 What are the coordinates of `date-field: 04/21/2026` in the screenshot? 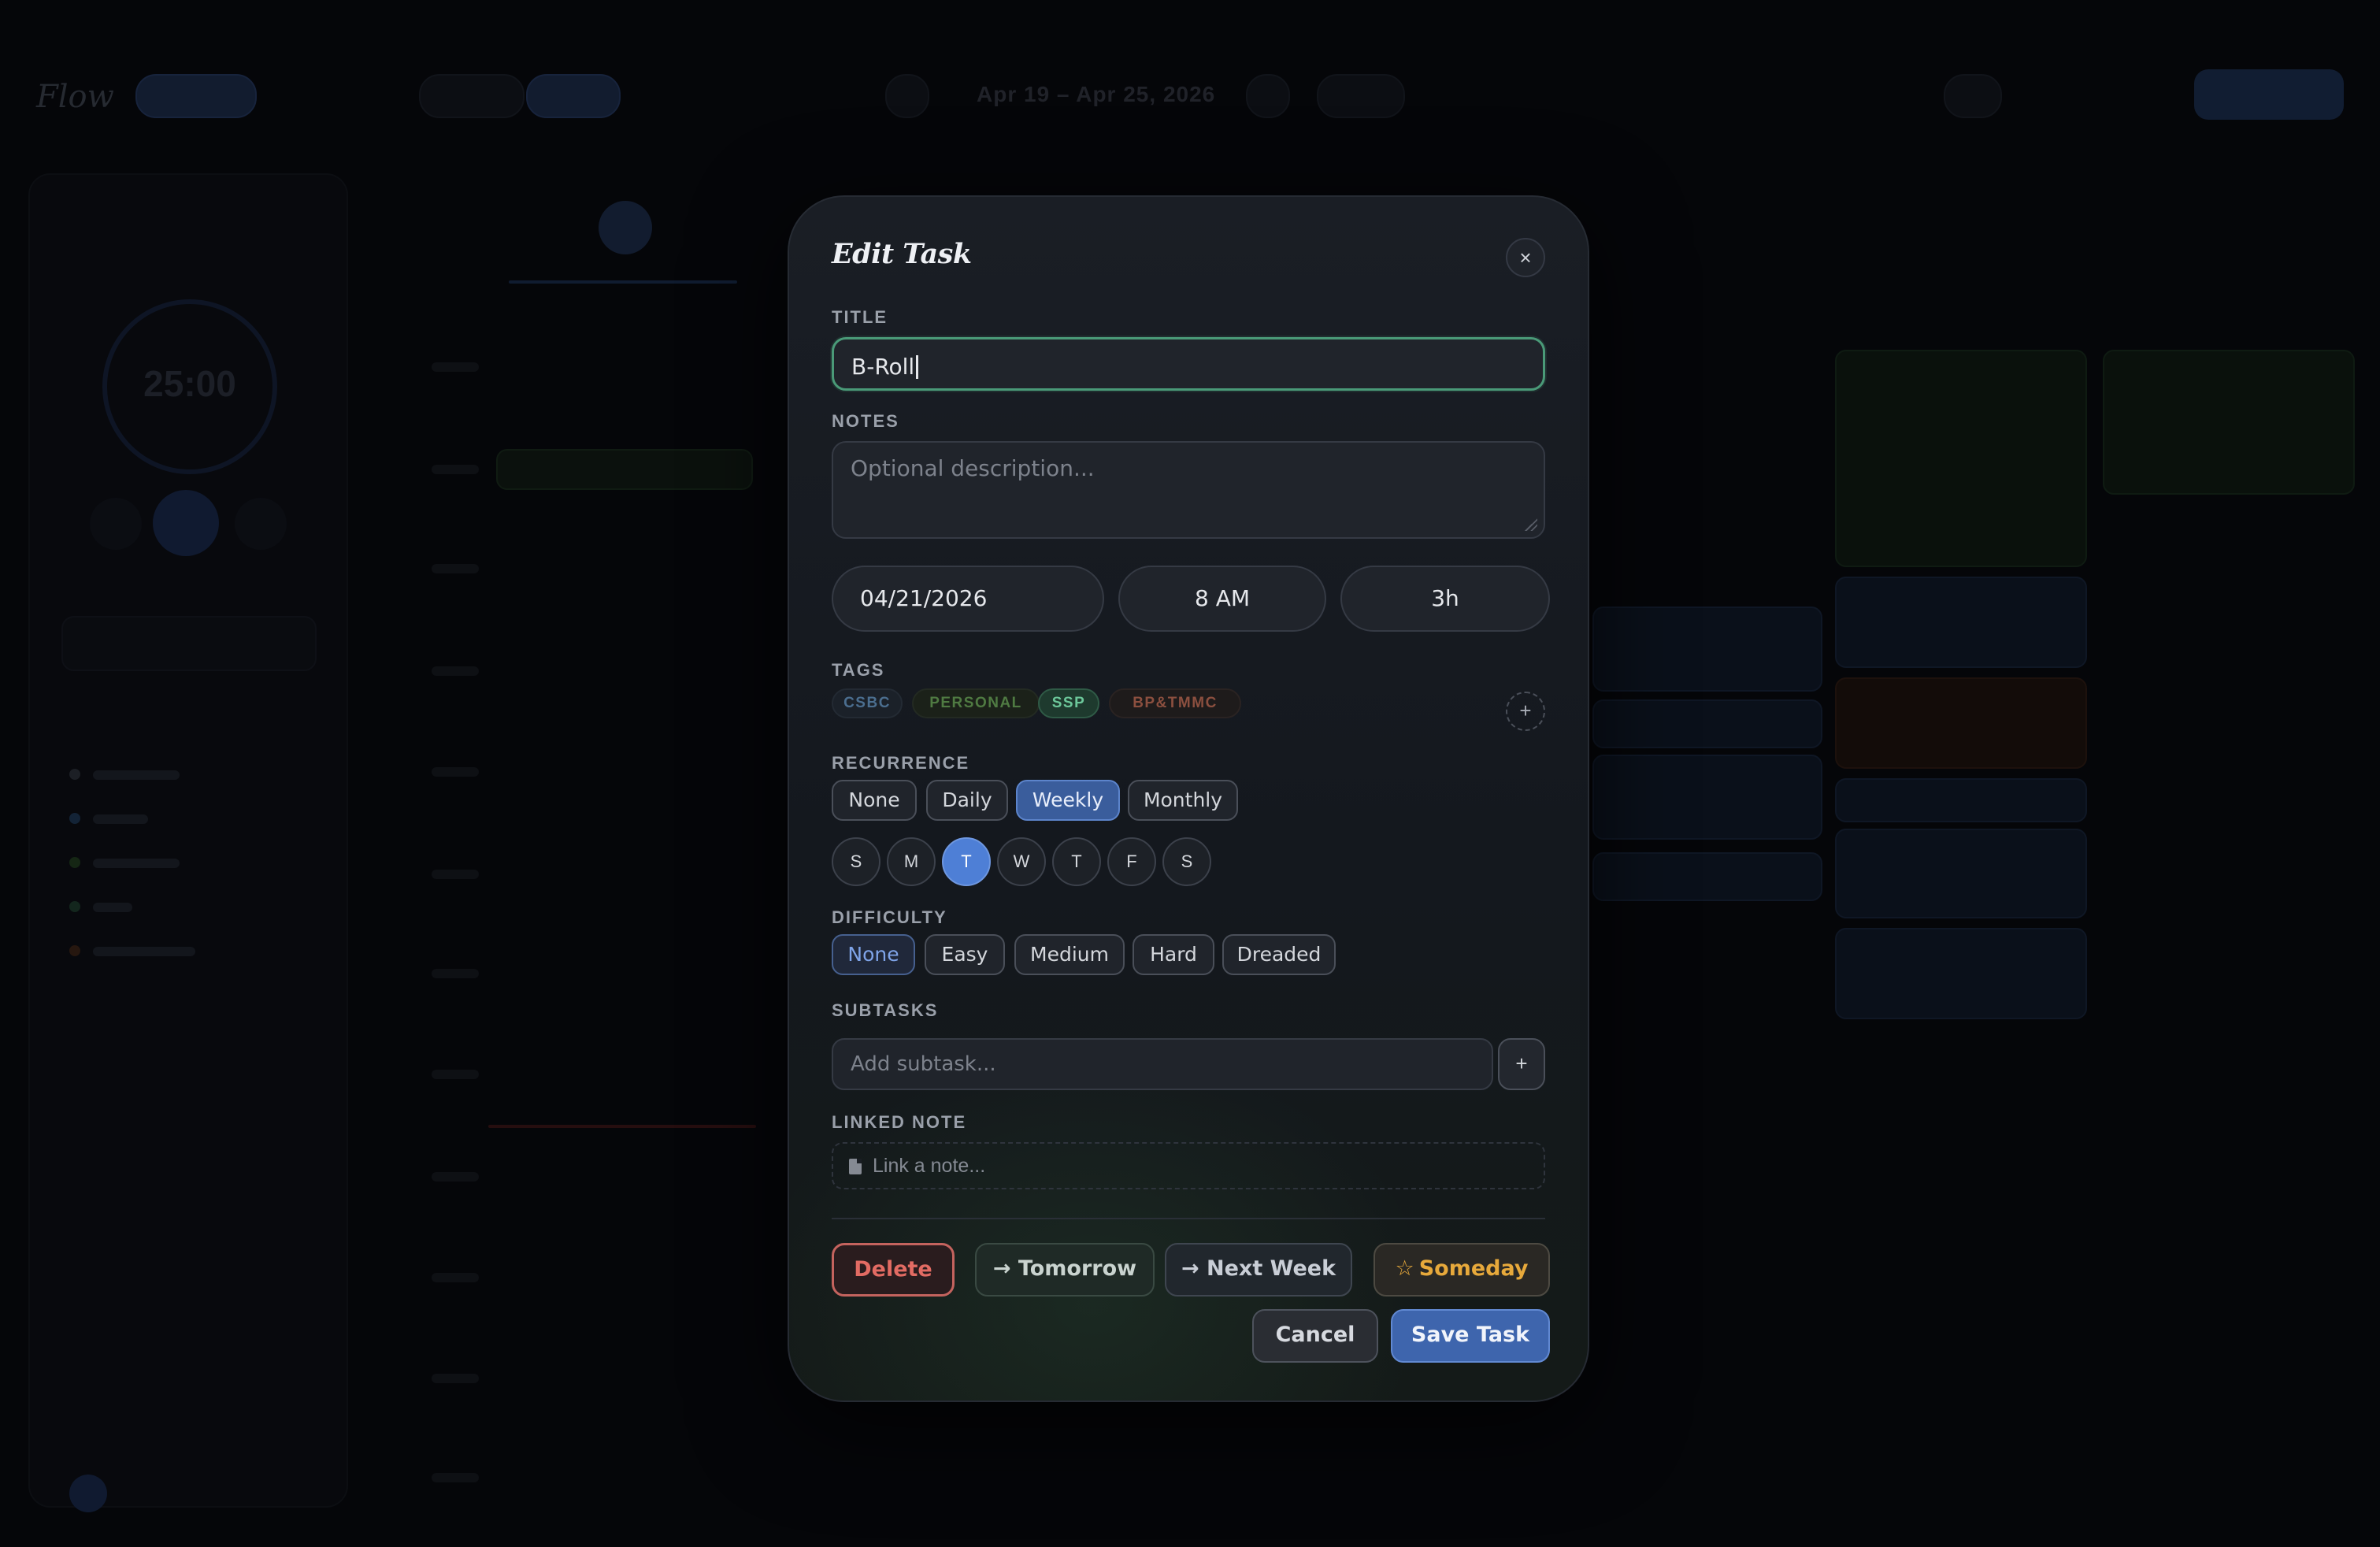 It's located at (968, 599).